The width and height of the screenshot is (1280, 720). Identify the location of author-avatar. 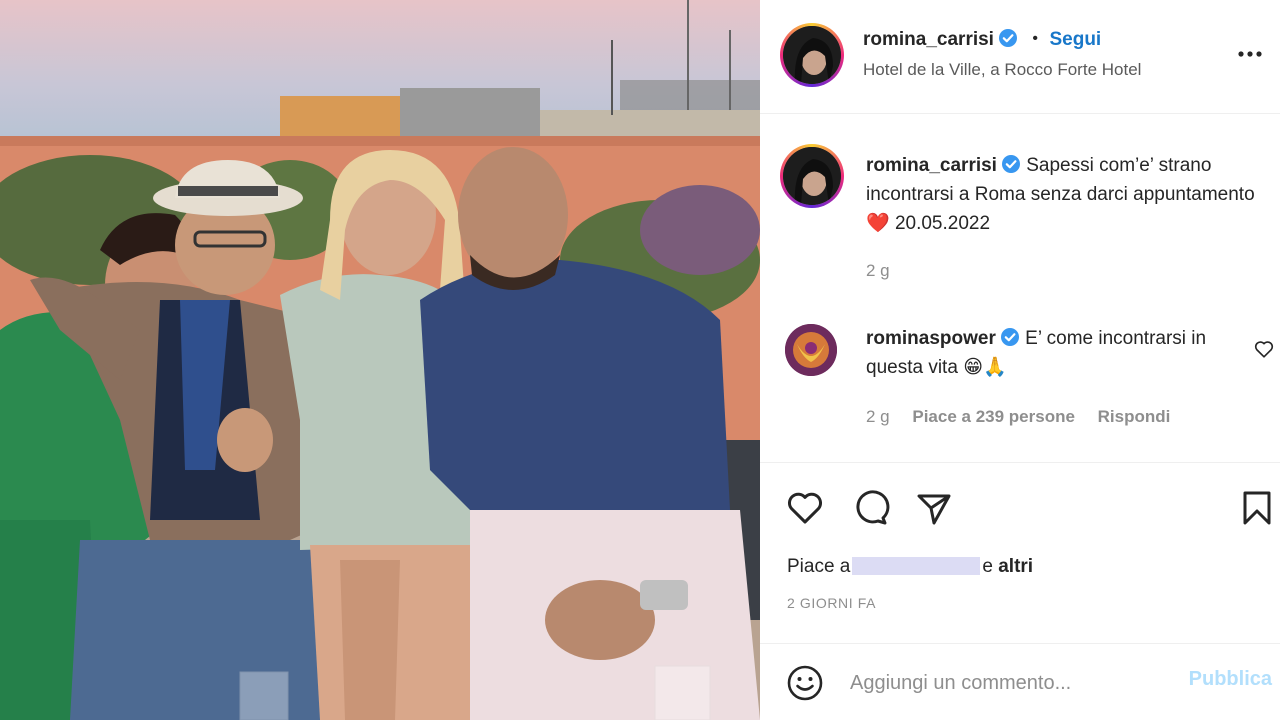
(812, 55).